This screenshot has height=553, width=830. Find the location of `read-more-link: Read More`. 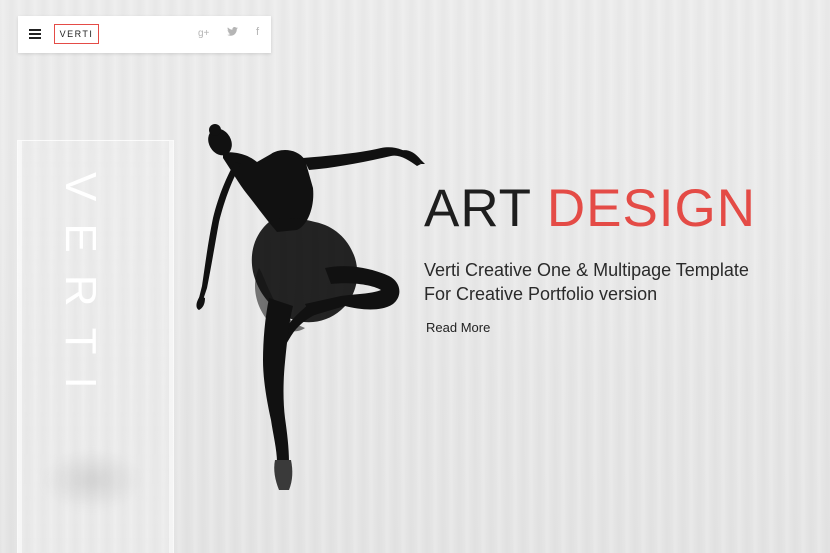

read-more-link: Read More is located at coordinates (458, 327).